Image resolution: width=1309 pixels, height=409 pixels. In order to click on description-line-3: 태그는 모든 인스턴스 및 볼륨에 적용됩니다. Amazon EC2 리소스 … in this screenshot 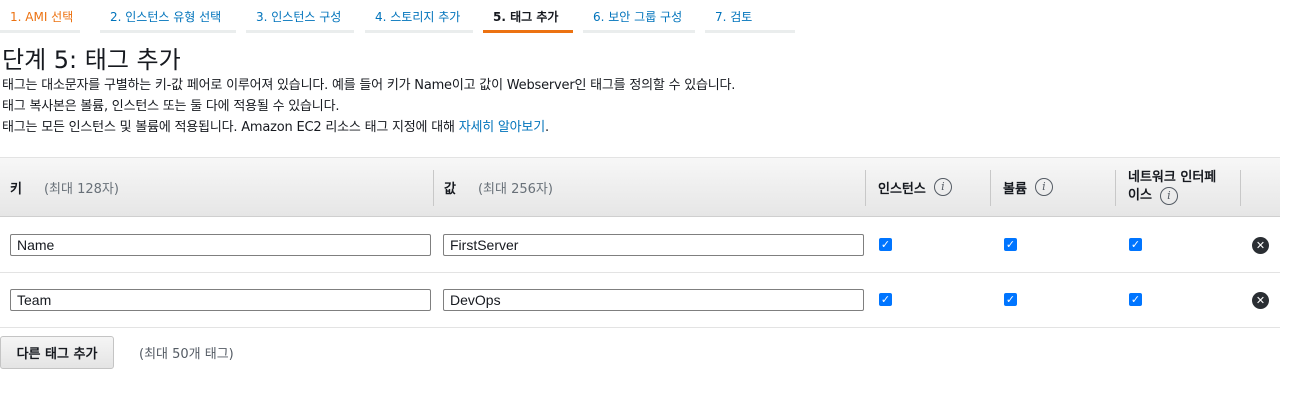, I will do `click(275, 125)`.